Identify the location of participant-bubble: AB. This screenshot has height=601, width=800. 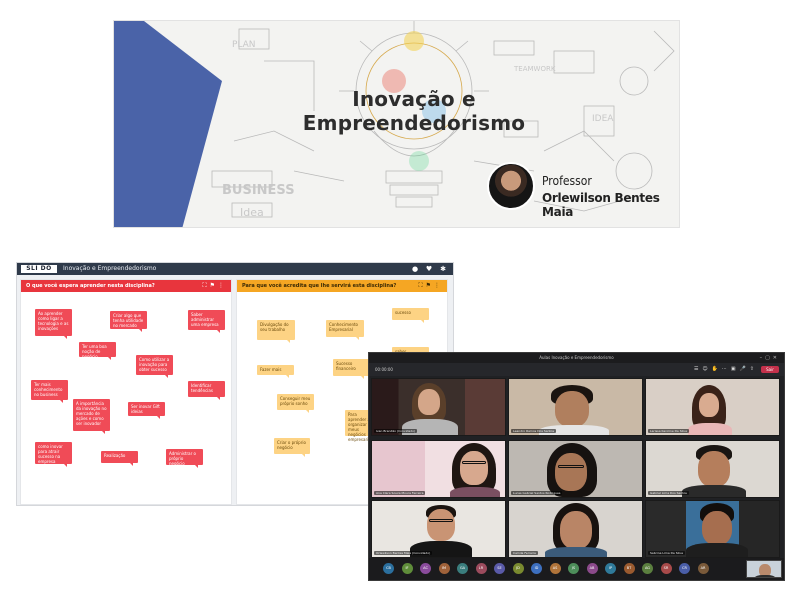
(592, 568).